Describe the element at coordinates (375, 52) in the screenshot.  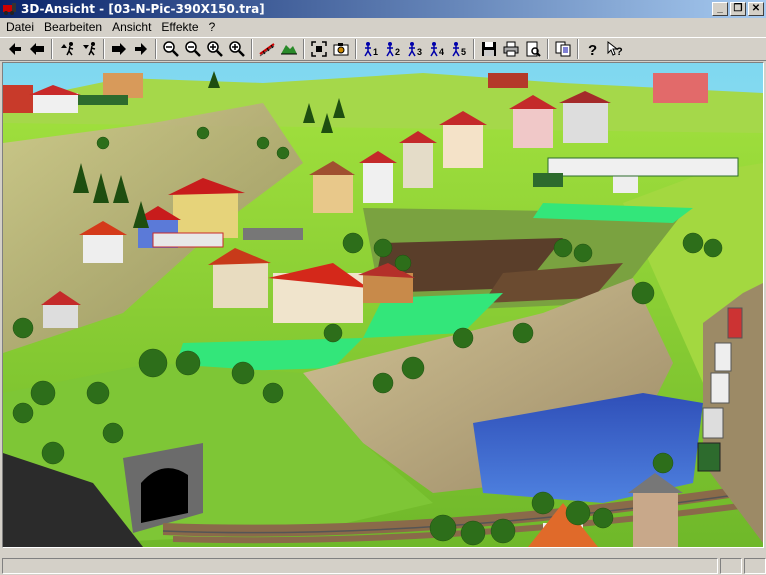
I see `person-1-label: 1` at that location.